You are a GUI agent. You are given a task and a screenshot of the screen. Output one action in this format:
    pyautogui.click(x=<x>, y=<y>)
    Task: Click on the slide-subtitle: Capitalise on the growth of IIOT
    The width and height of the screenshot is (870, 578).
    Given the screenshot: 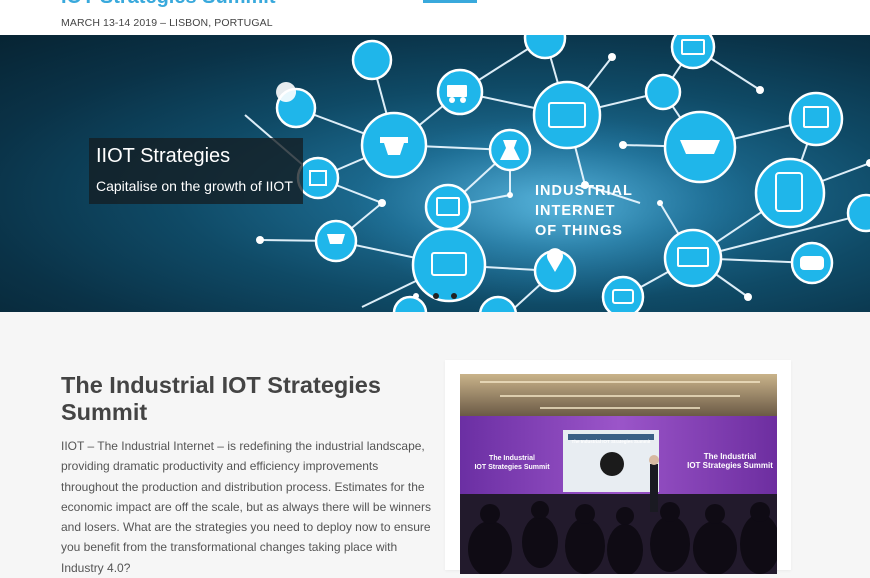 What is the action you would take?
    pyautogui.click(x=194, y=186)
    